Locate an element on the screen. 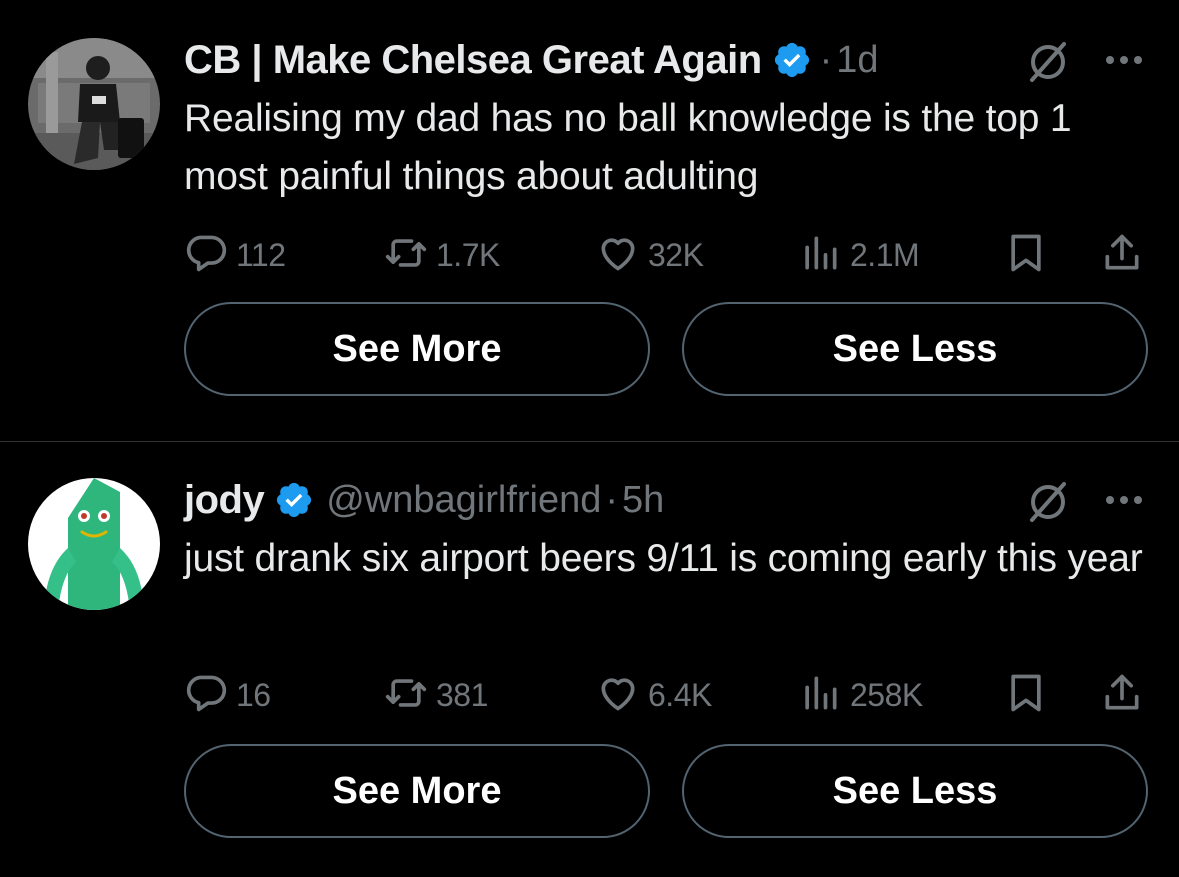  display-name: CB | Make Chelsea Great Again is located at coordinates (473, 60).